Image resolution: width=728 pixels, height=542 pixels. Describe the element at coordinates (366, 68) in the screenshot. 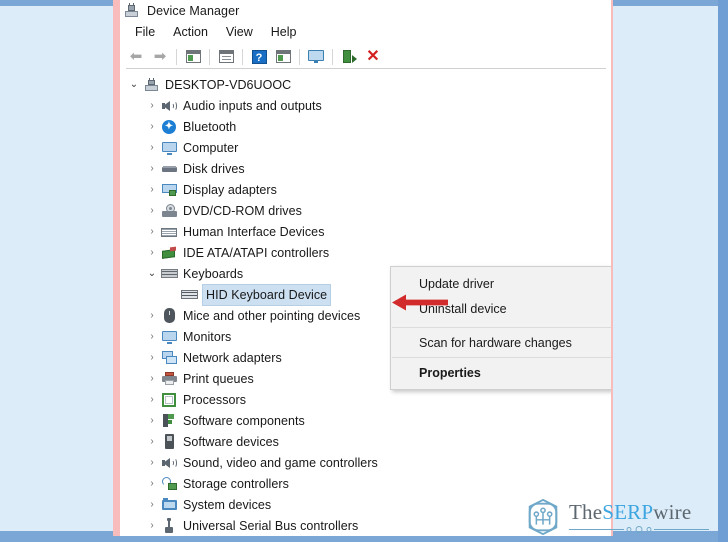

I see `toolbar-divider` at that location.